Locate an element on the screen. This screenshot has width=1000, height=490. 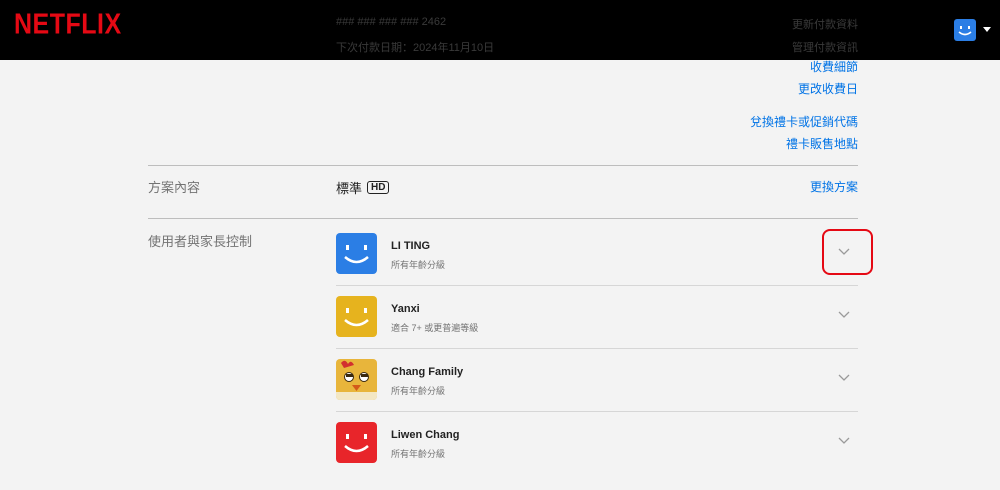
plan-name-text: 標準 is located at coordinates (349, 188).